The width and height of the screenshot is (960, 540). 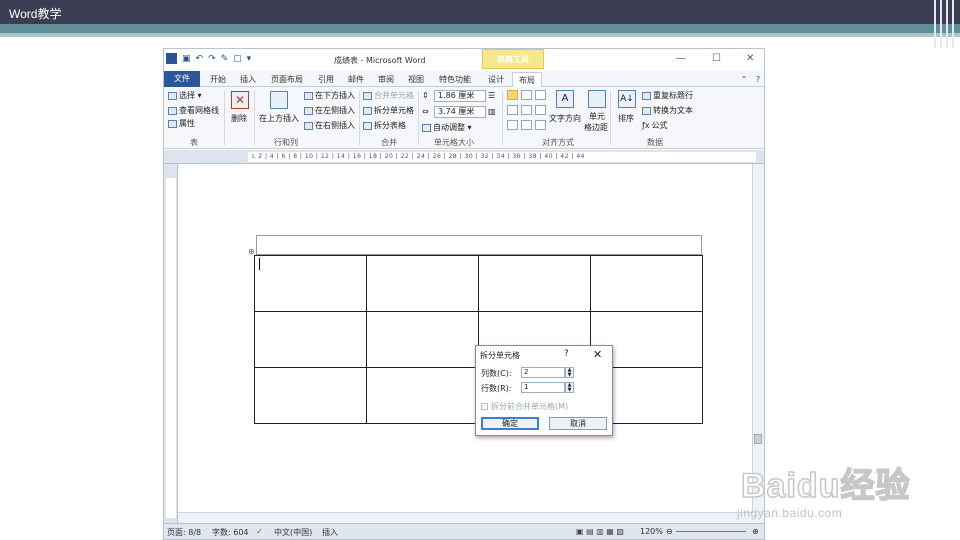 What do you see at coordinates (566, 354) in the screenshot?
I see `dialog-help-icon: ?` at bounding box center [566, 354].